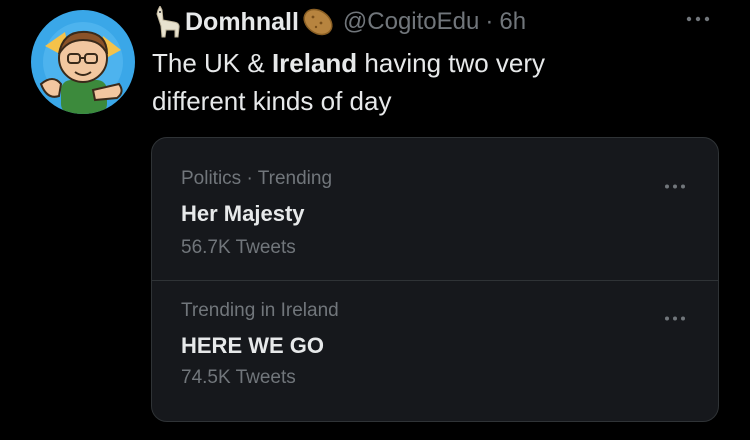 This screenshot has width=750, height=440. I want to click on trend-count: 56.7K Tweets, so click(238, 247).